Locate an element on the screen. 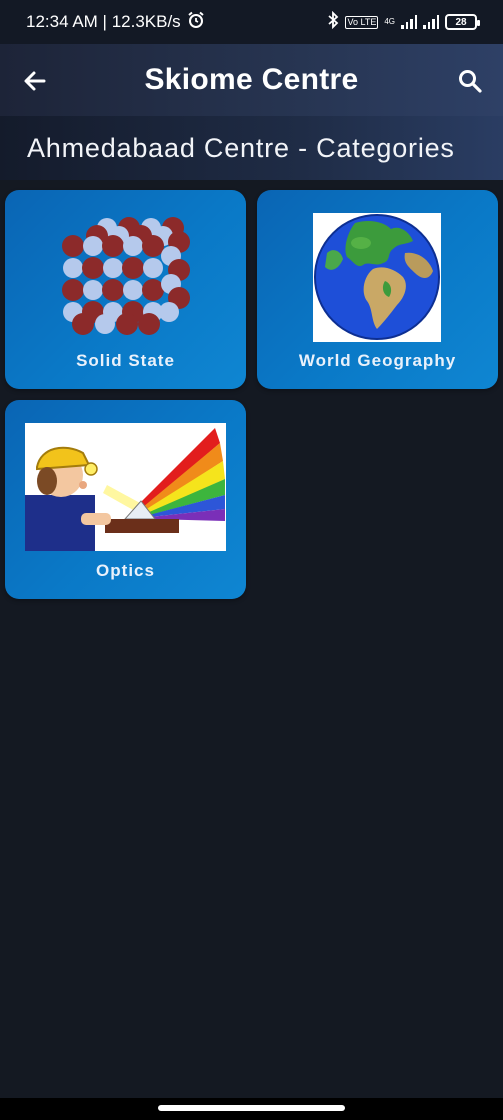 This screenshot has width=503, height=1120. app-bar: Skiome Centre is located at coordinates (251, 80).